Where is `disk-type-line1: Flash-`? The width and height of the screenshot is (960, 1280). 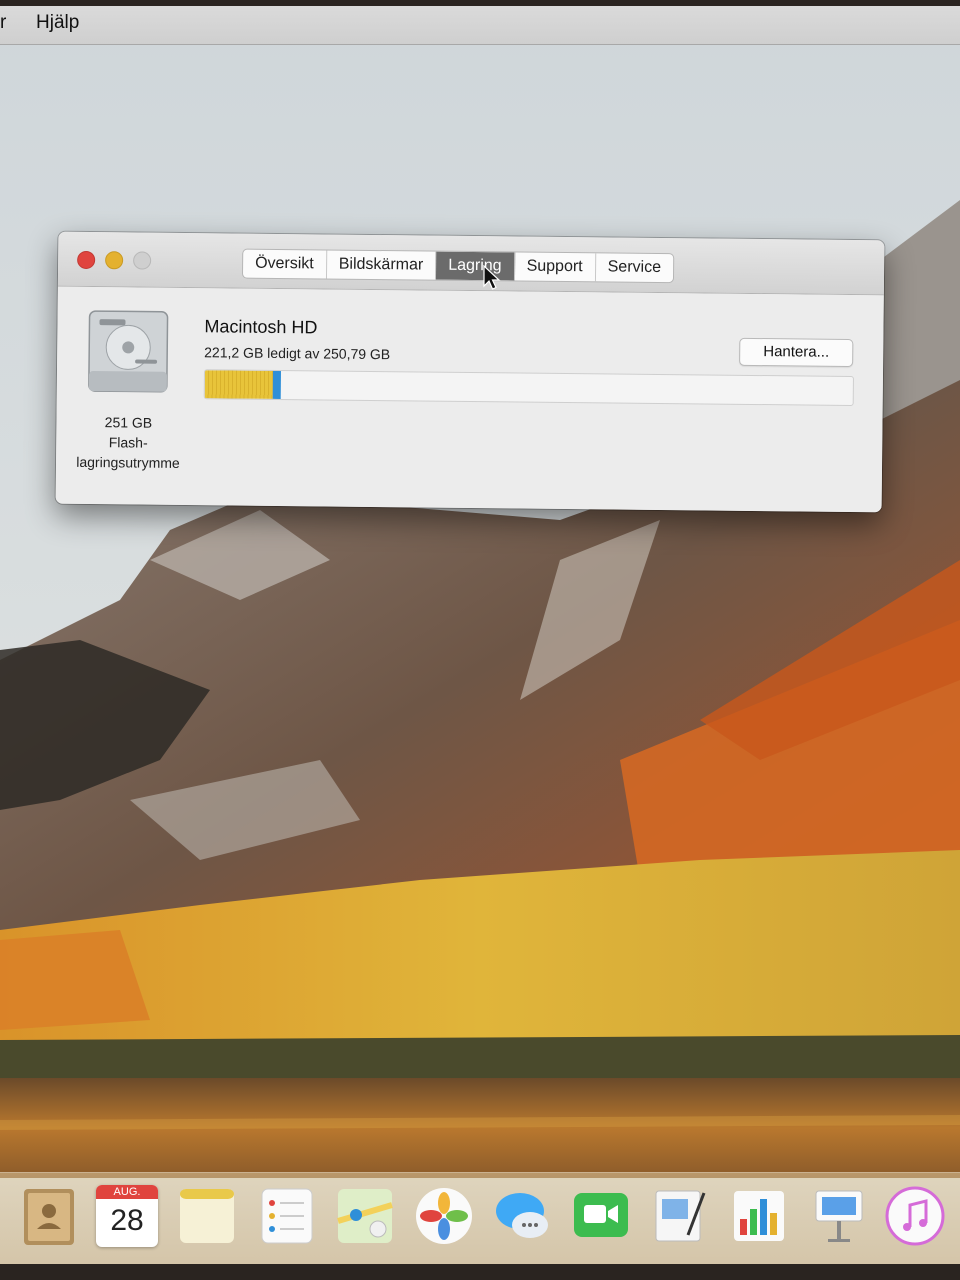 disk-type-line1: Flash- is located at coordinates (128, 442).